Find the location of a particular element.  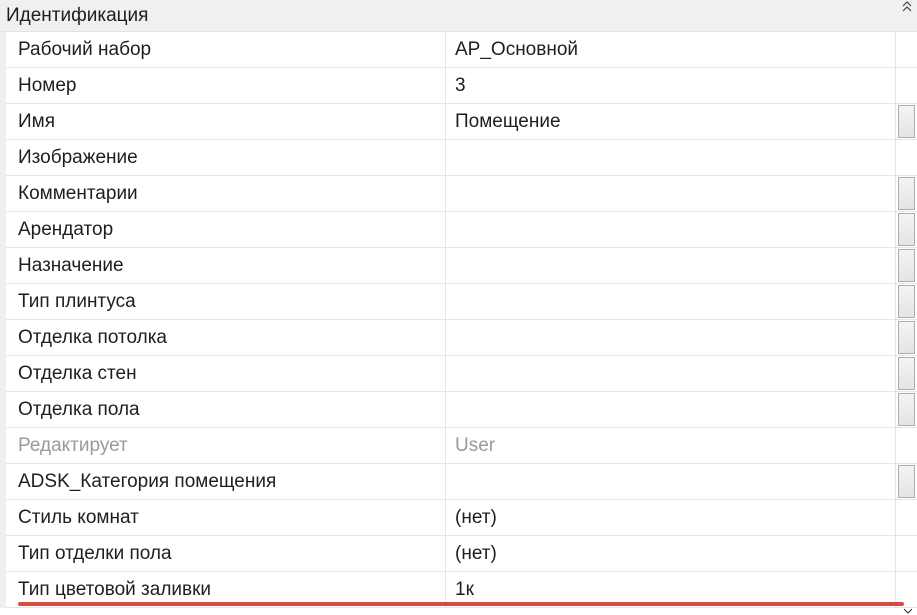

property-name: Отделка пола is located at coordinates (226, 409).